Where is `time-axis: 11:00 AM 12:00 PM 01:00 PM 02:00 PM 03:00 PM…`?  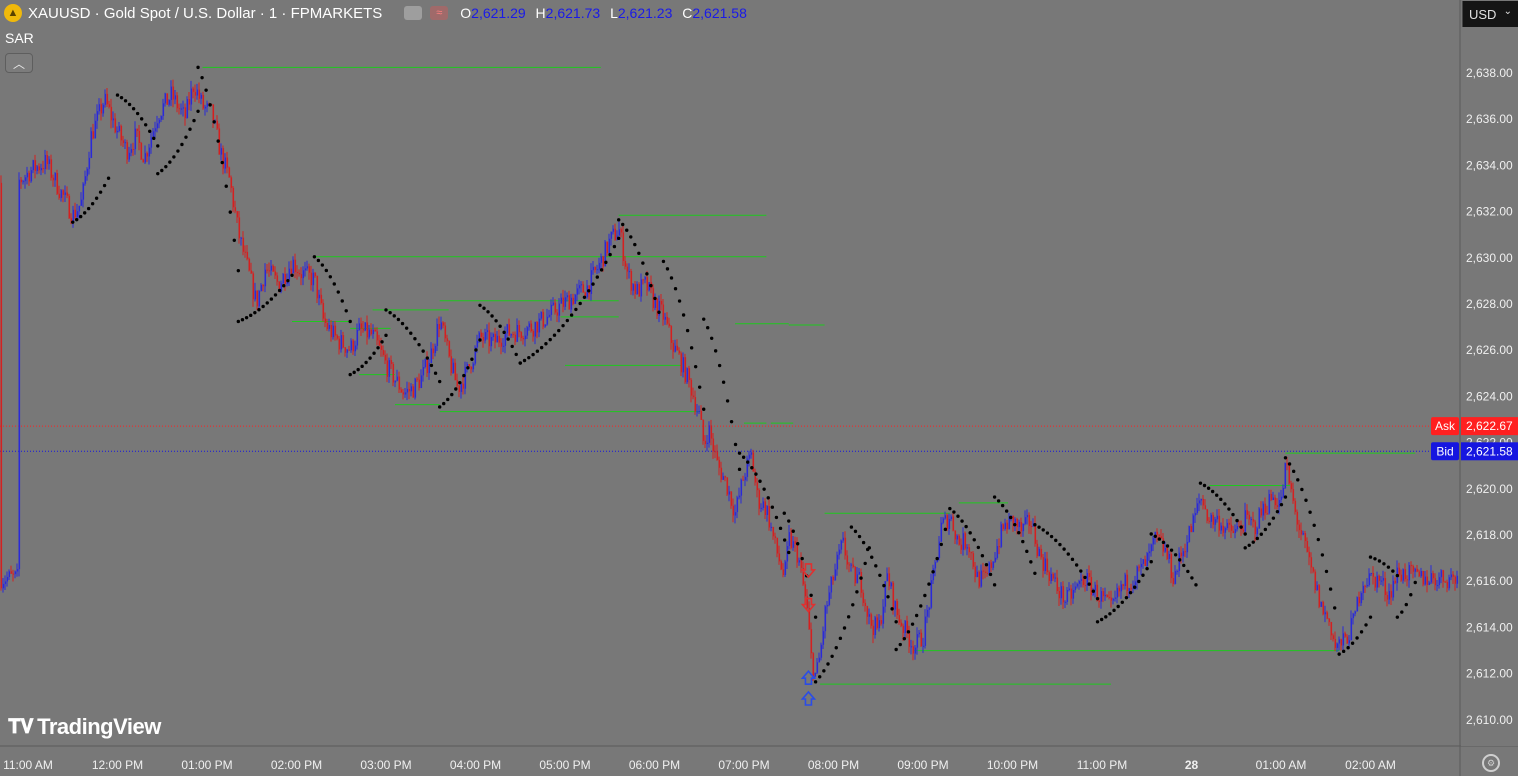
time-axis: 11:00 AM 12:00 PM 01:00 PM 02:00 PM 03:00 PM… is located at coordinates (699, 765).